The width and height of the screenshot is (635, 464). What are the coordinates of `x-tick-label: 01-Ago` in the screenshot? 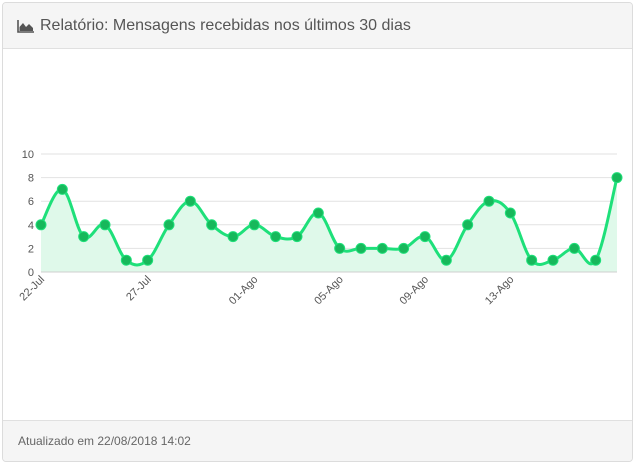 It's located at (244, 291).